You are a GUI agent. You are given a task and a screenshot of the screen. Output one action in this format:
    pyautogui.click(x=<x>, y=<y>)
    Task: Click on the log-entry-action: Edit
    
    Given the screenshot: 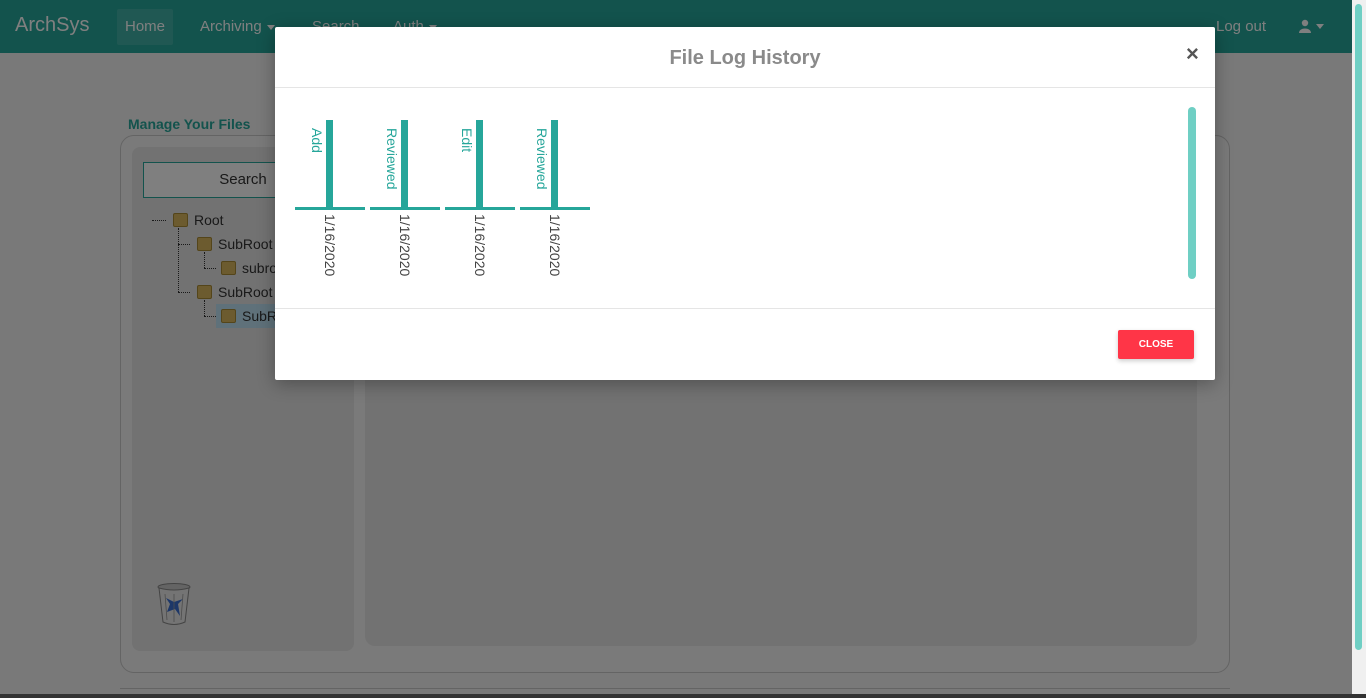 What is the action you would take?
    pyautogui.click(x=467, y=140)
    